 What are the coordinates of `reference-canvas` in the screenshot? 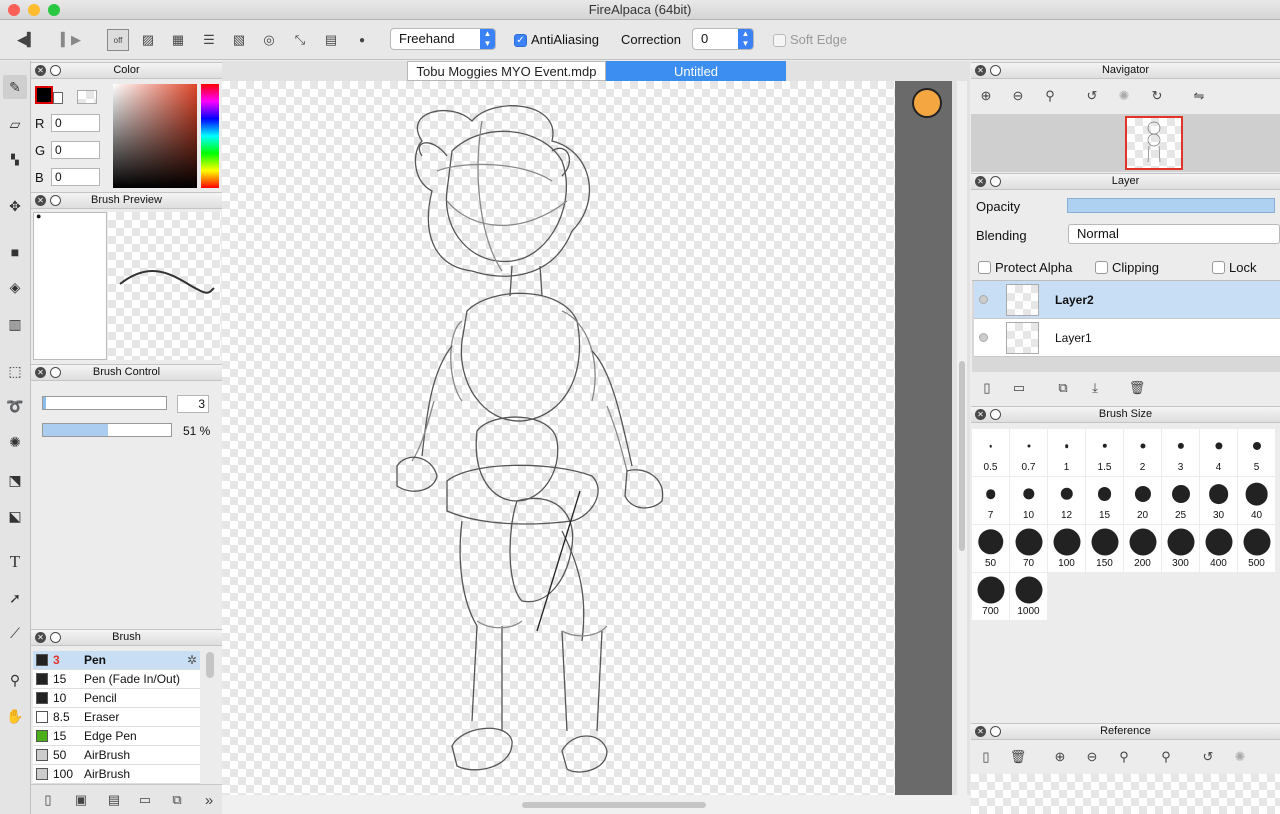 It's located at (1125, 794).